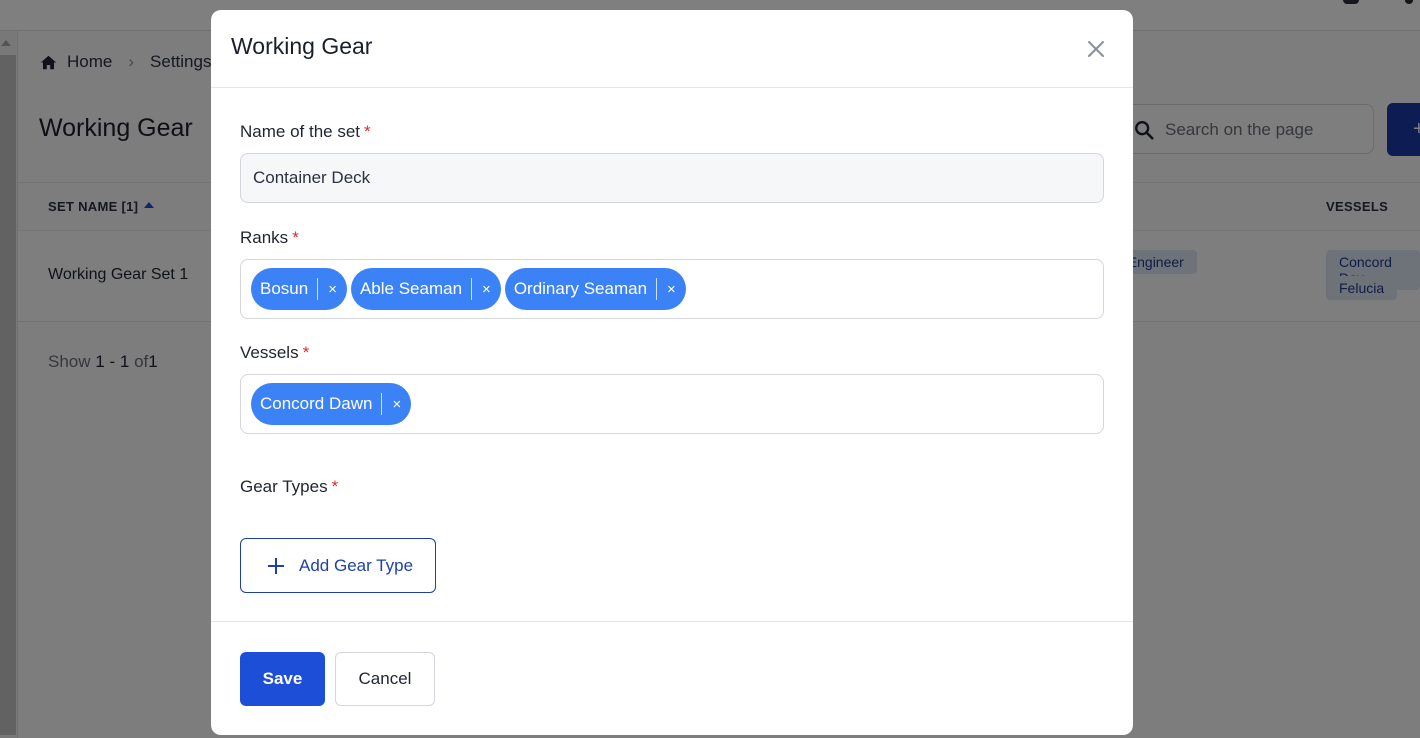  What do you see at coordinates (385, 679) in the screenshot?
I see `cancel-button: Cancel` at bounding box center [385, 679].